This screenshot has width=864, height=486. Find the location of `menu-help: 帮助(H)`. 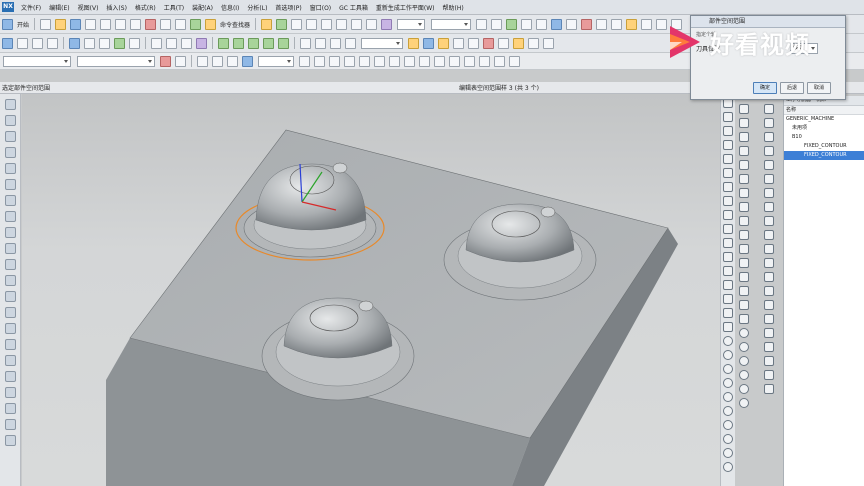

menu-help: 帮助(H) is located at coordinates (453, 7).